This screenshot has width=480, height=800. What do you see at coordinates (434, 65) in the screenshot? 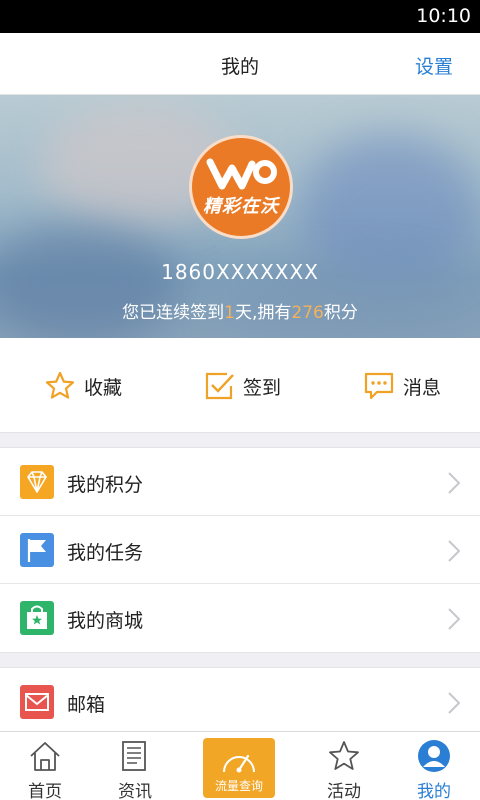
I see `settings-button: 设置` at bounding box center [434, 65].